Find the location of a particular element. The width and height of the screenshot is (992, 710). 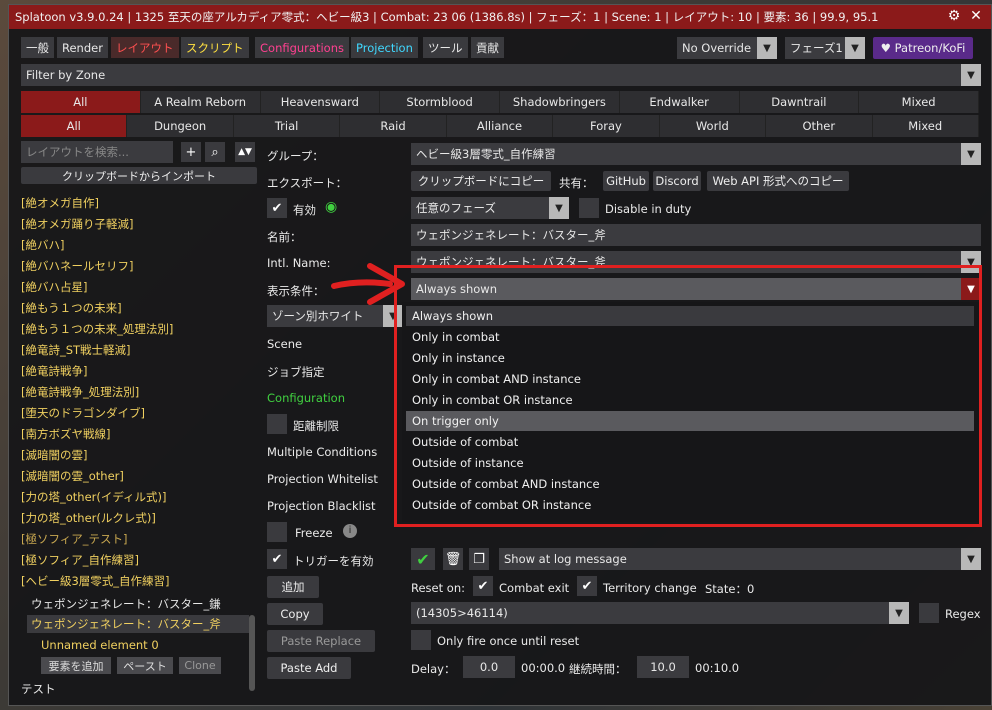

phase-select: フェーズ1 ▼ is located at coordinates (825, 48).